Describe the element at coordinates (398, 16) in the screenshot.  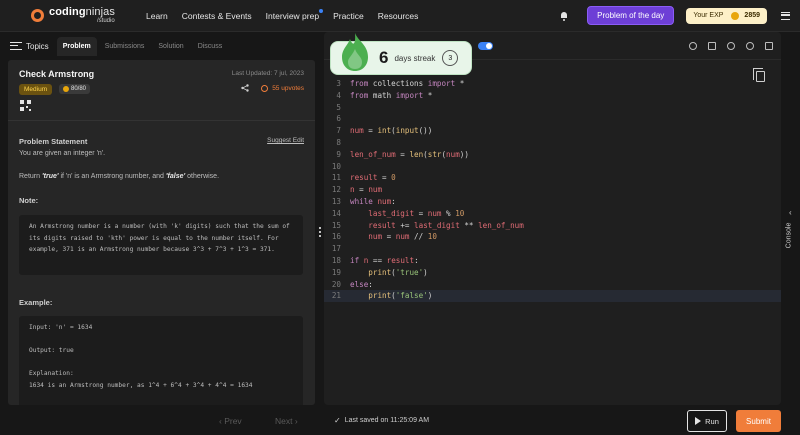
I see `nav-resources: Resources` at that location.